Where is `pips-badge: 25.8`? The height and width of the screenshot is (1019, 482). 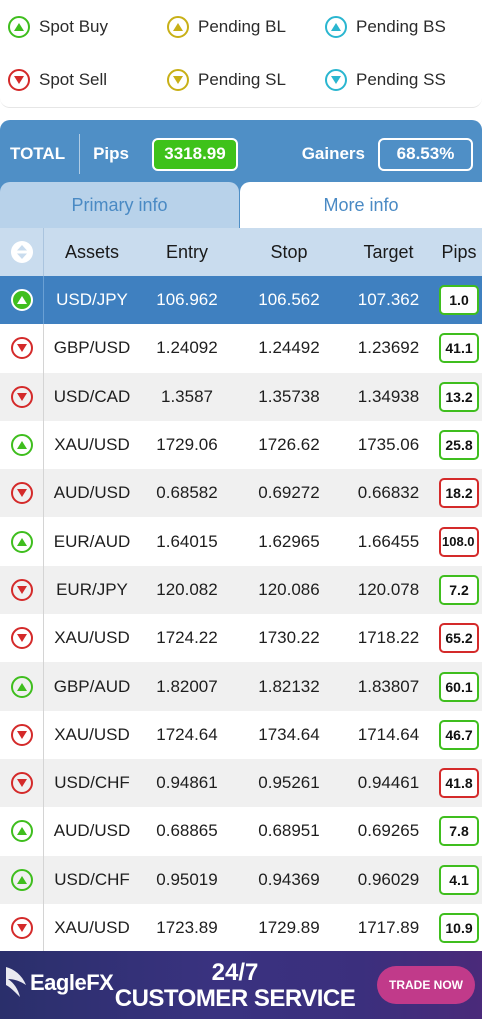
pips-badge: 25.8 is located at coordinates (459, 445).